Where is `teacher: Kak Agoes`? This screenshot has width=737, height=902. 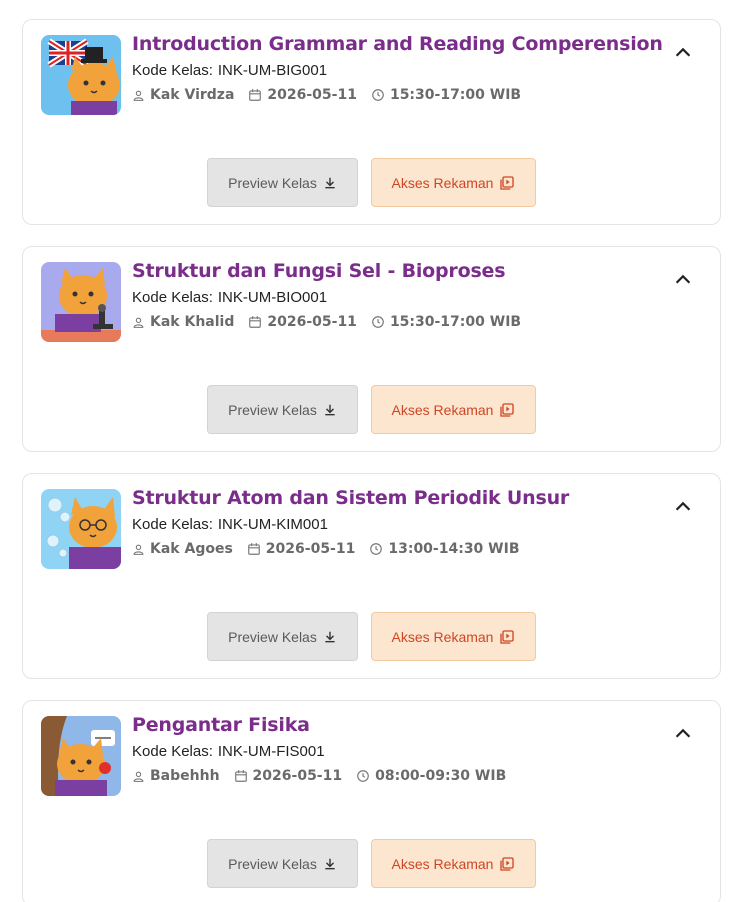
teacher: Kak Agoes is located at coordinates (182, 549).